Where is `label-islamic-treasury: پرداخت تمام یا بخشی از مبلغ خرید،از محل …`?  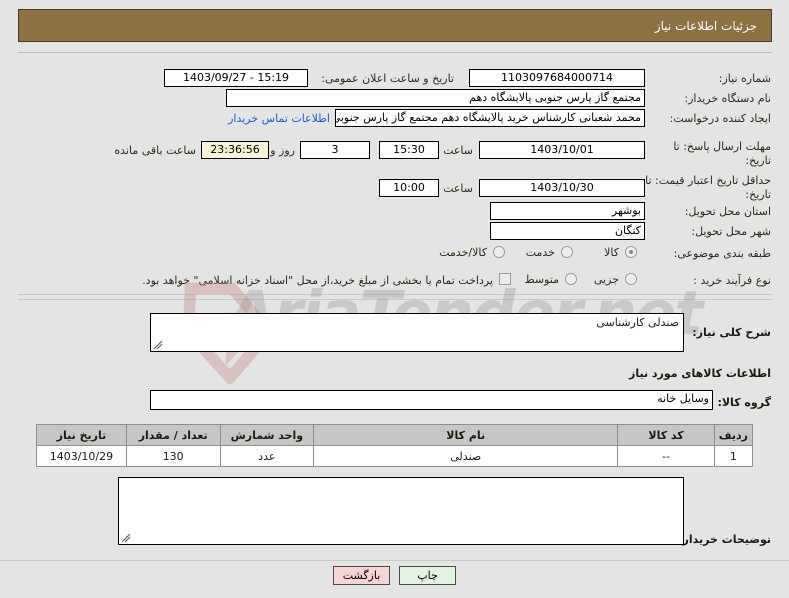 label-islamic-treasury: پرداخت تمام یا بخشی از مبلغ خرید،از محل … is located at coordinates (317, 280).